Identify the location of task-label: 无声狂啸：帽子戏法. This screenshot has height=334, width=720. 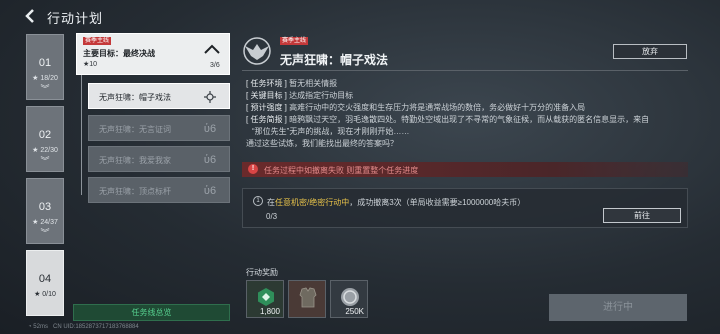
(135, 97).